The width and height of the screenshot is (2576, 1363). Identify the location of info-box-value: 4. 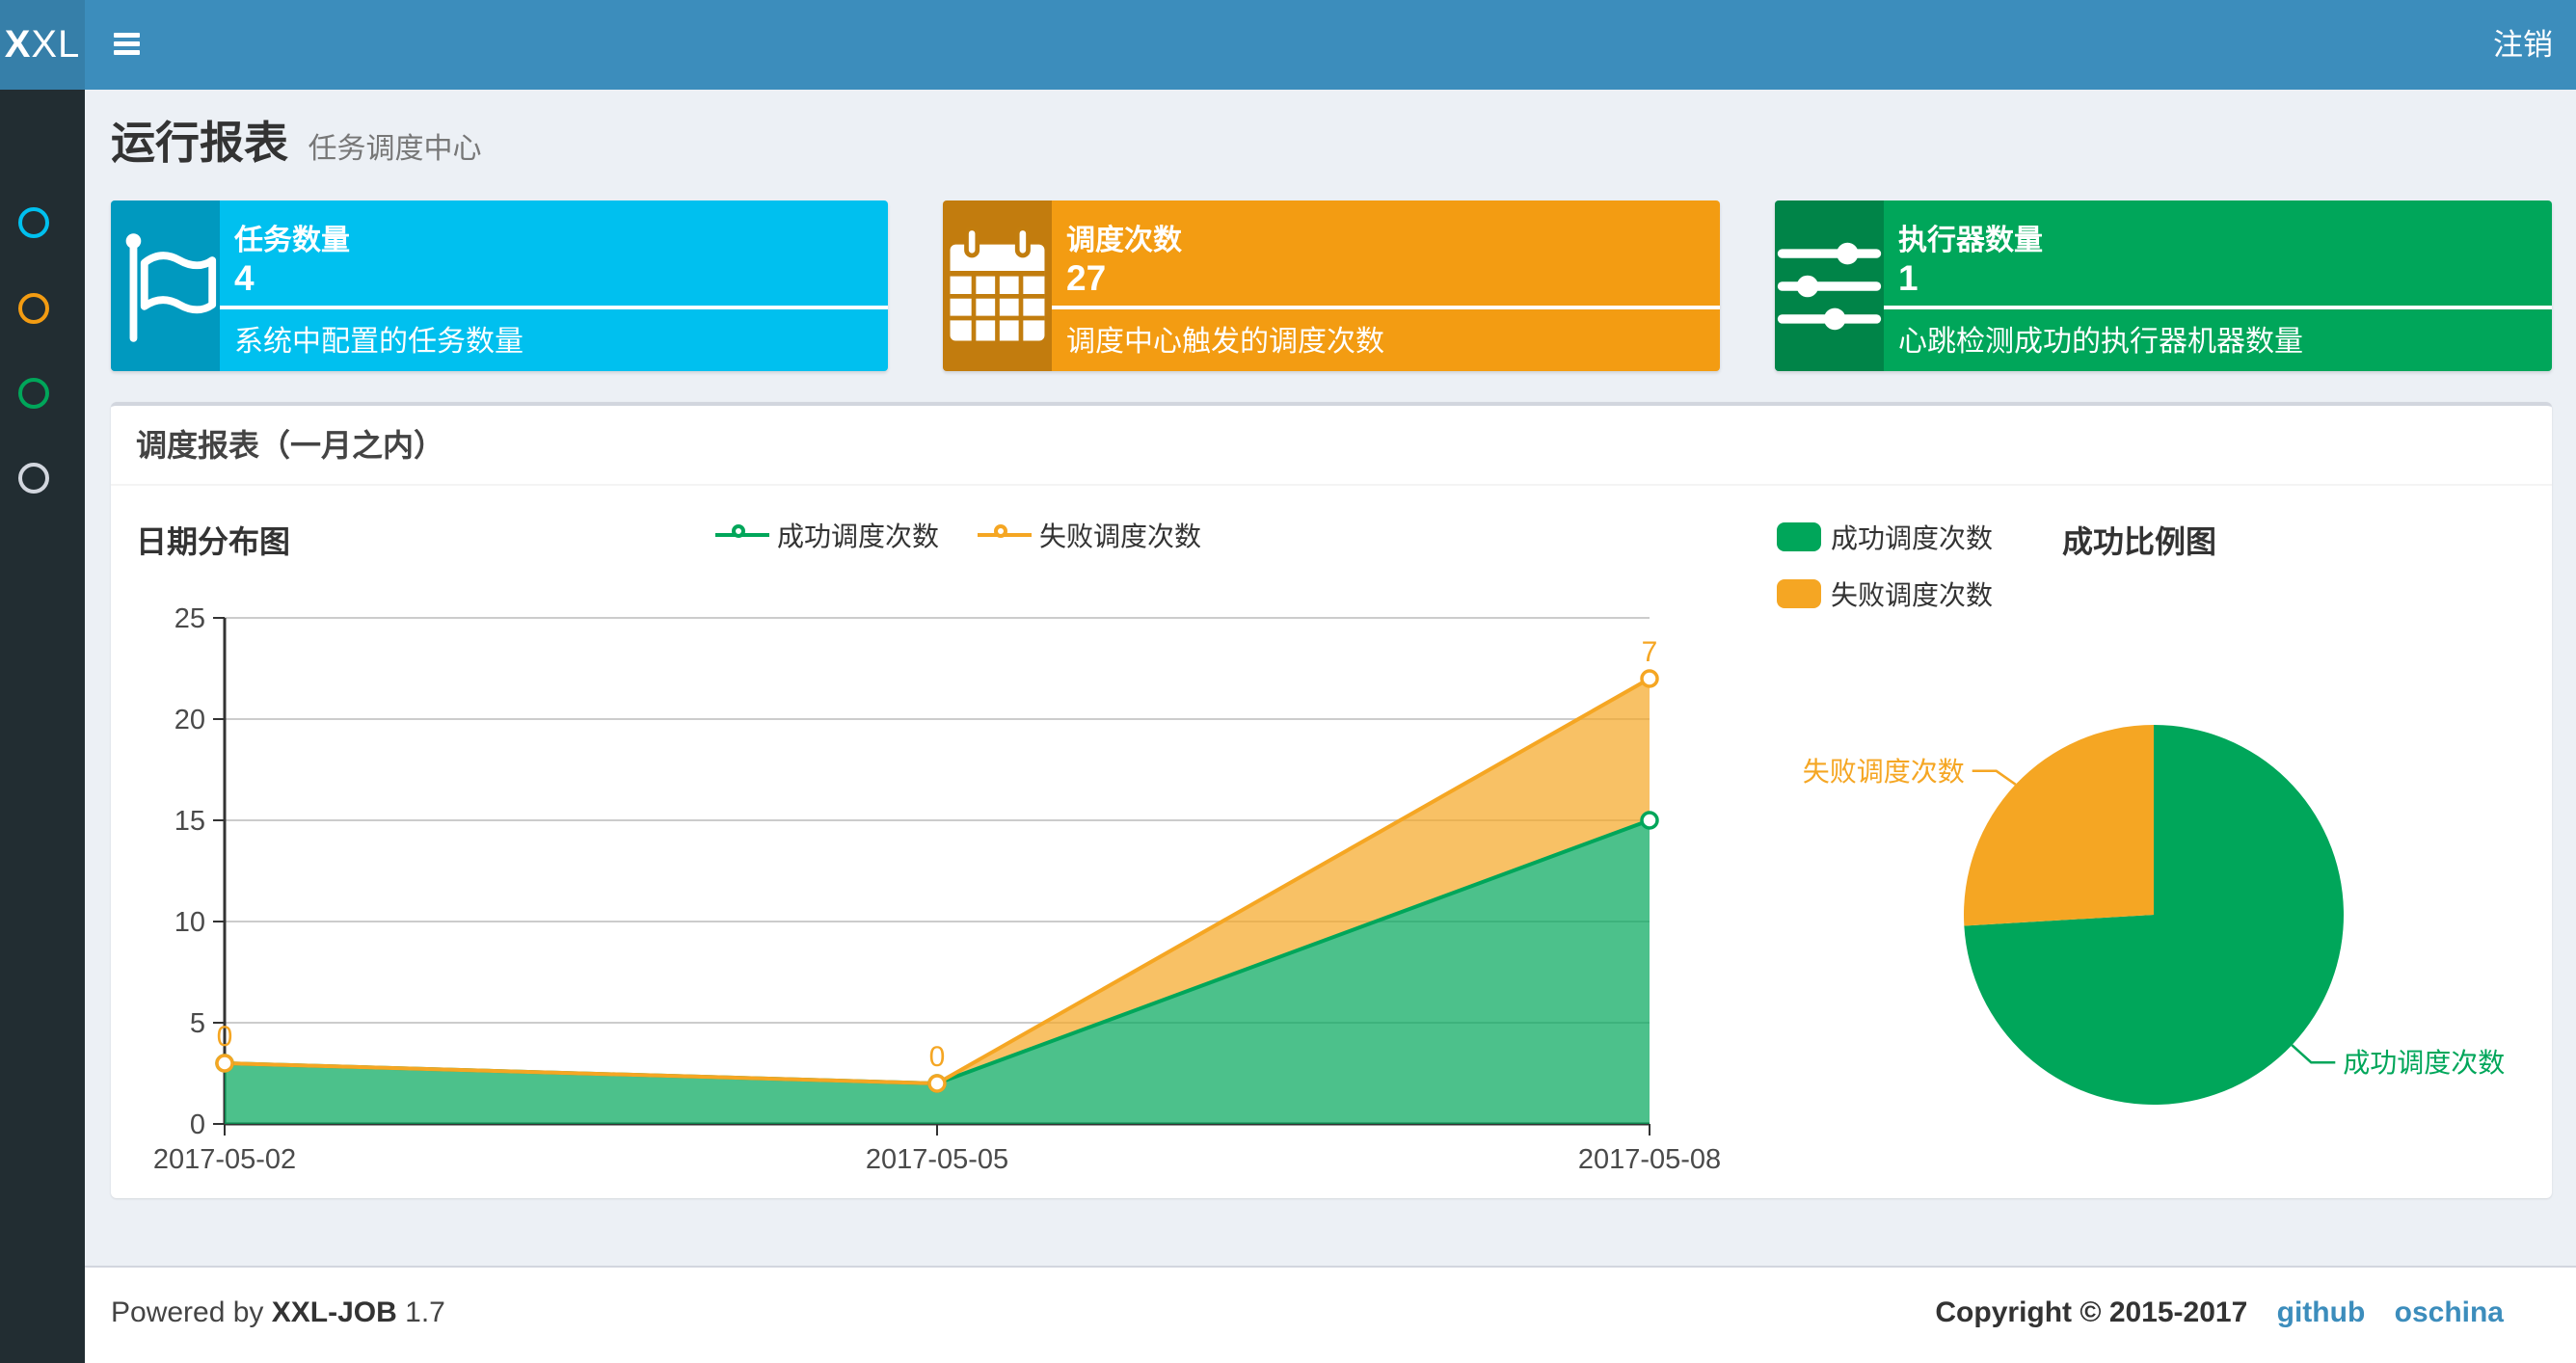
(245, 278).